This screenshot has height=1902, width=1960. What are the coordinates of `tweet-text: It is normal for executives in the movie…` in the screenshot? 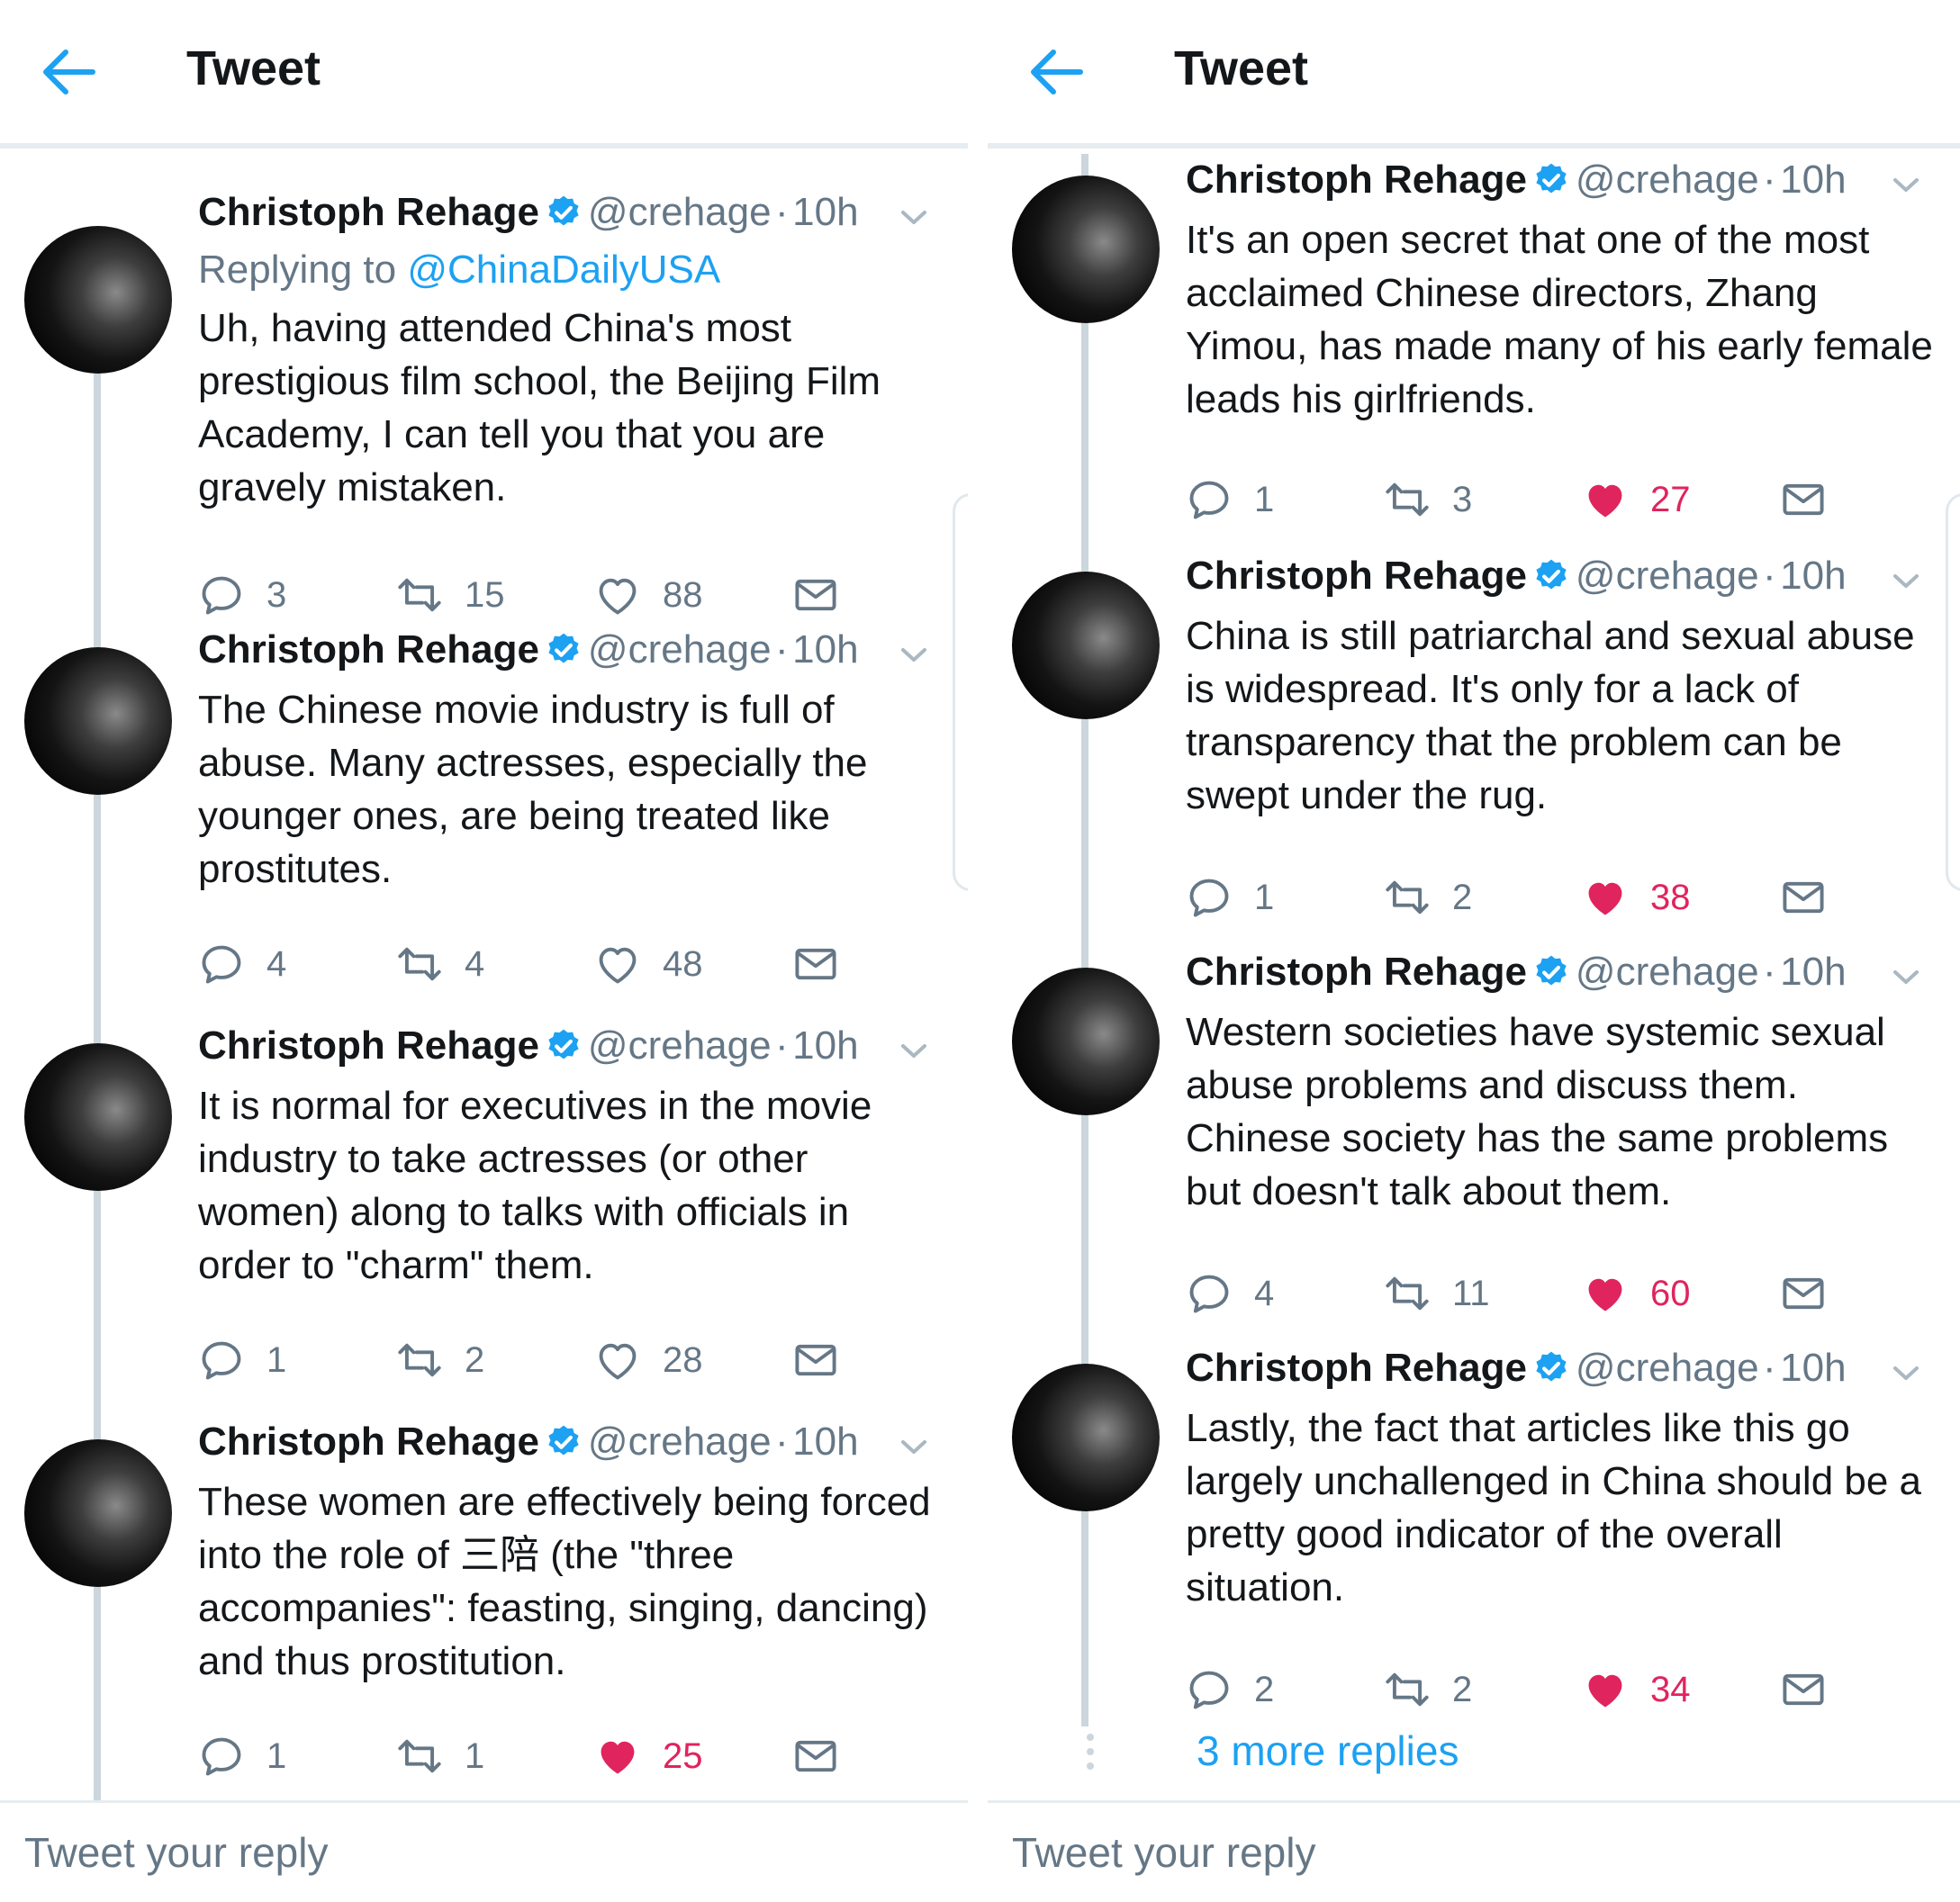 It's located at (535, 1185).